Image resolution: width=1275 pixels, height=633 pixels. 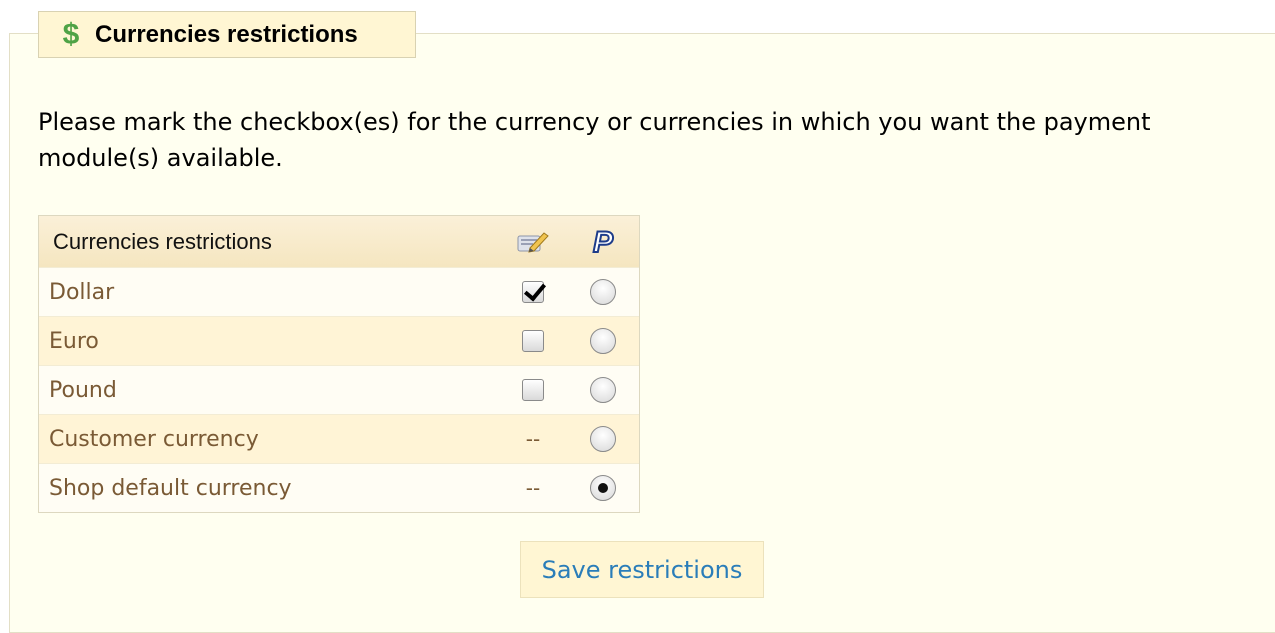 What do you see at coordinates (339, 487) in the screenshot?
I see `table-row: Shop default currency --` at bounding box center [339, 487].